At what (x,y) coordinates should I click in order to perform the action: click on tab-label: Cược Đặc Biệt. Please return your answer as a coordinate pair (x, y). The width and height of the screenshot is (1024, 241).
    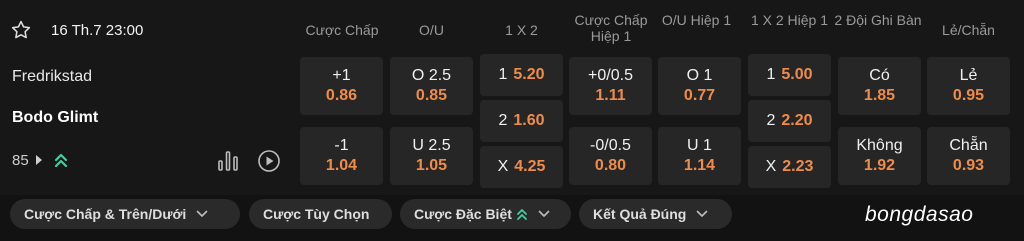
    Looking at the image, I should click on (463, 214).